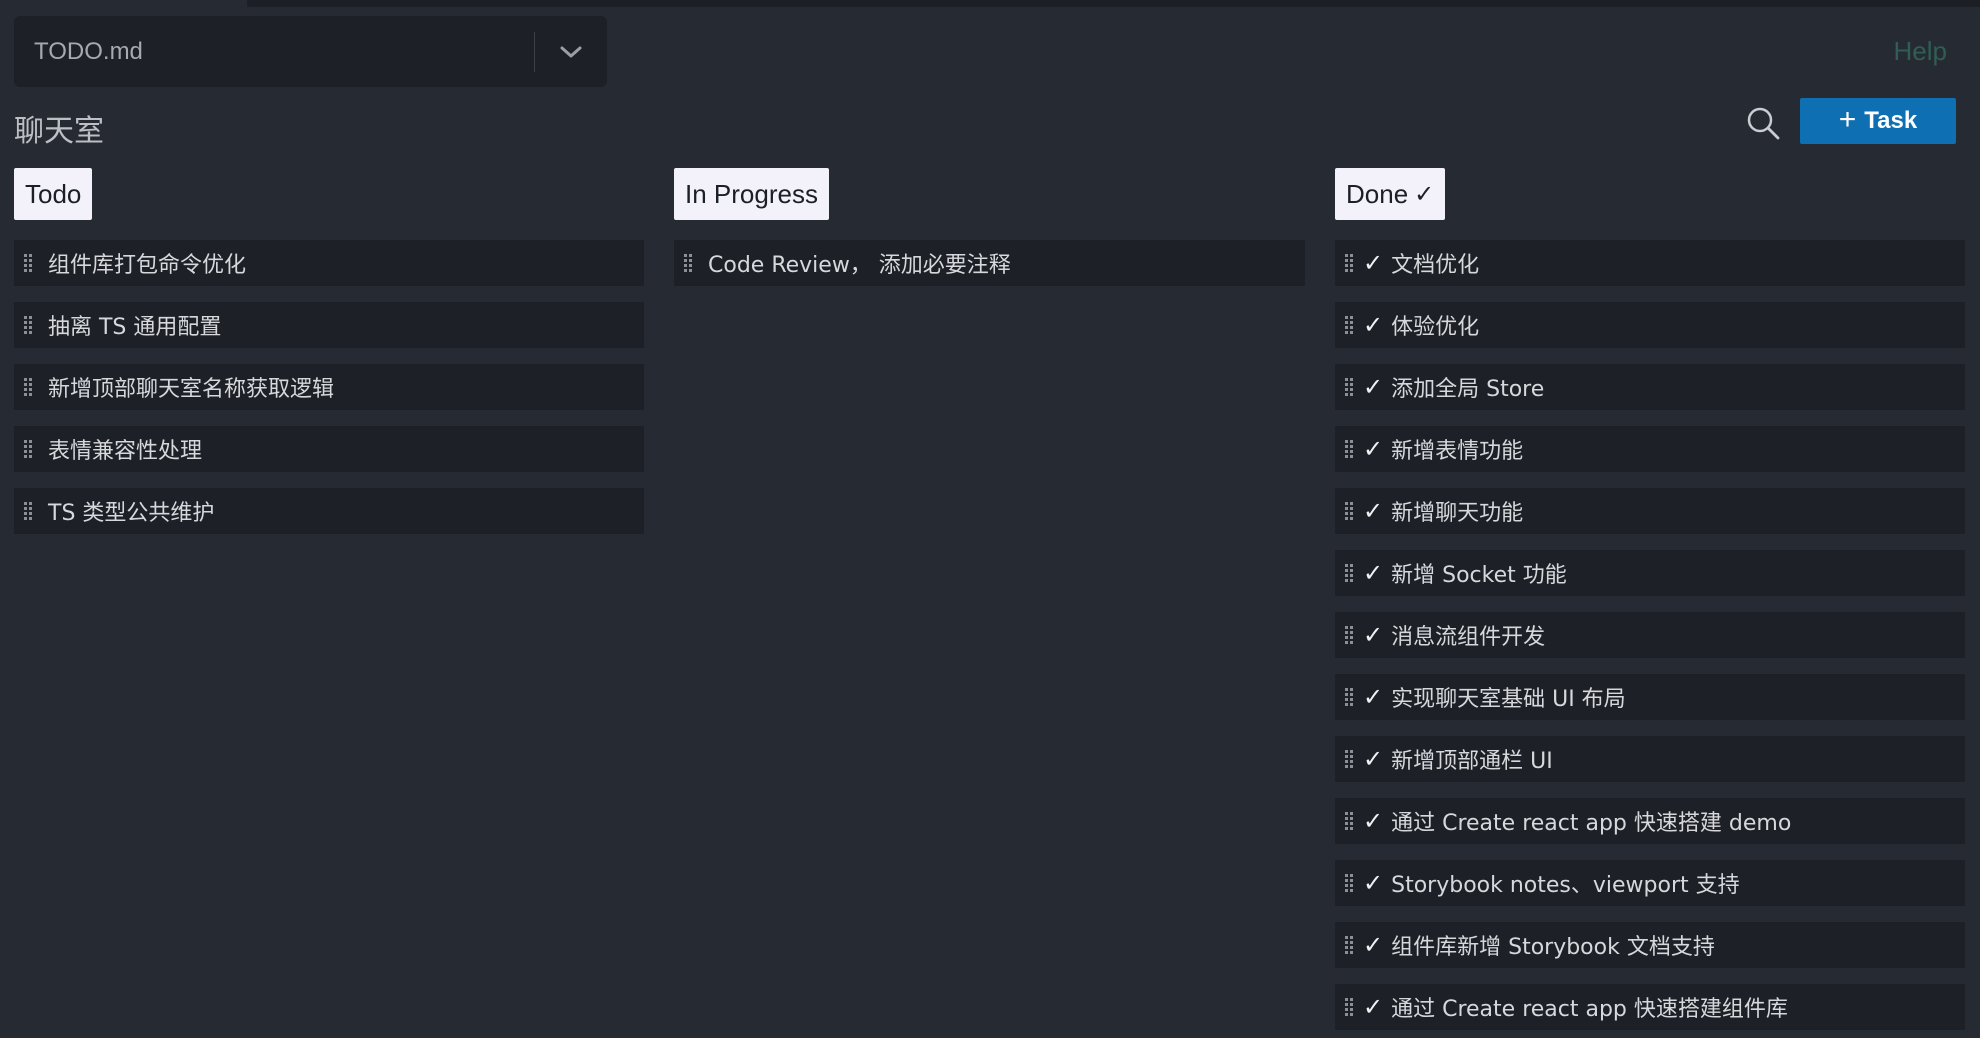 This screenshot has height=1038, width=1980. Describe the element at coordinates (329, 325) in the screenshot. I see `task-card: 抽离 TS 通用配置` at that location.